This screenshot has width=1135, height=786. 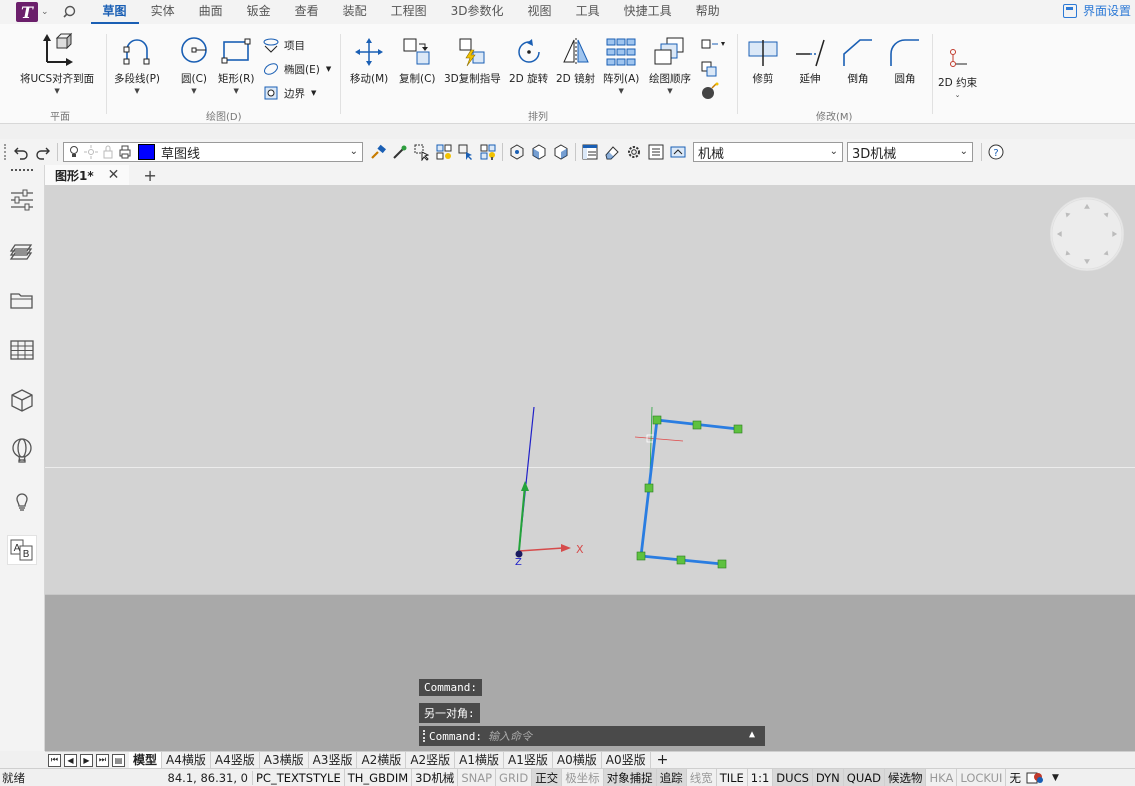 I want to click on group-objects-icon, so click(x=710, y=69).